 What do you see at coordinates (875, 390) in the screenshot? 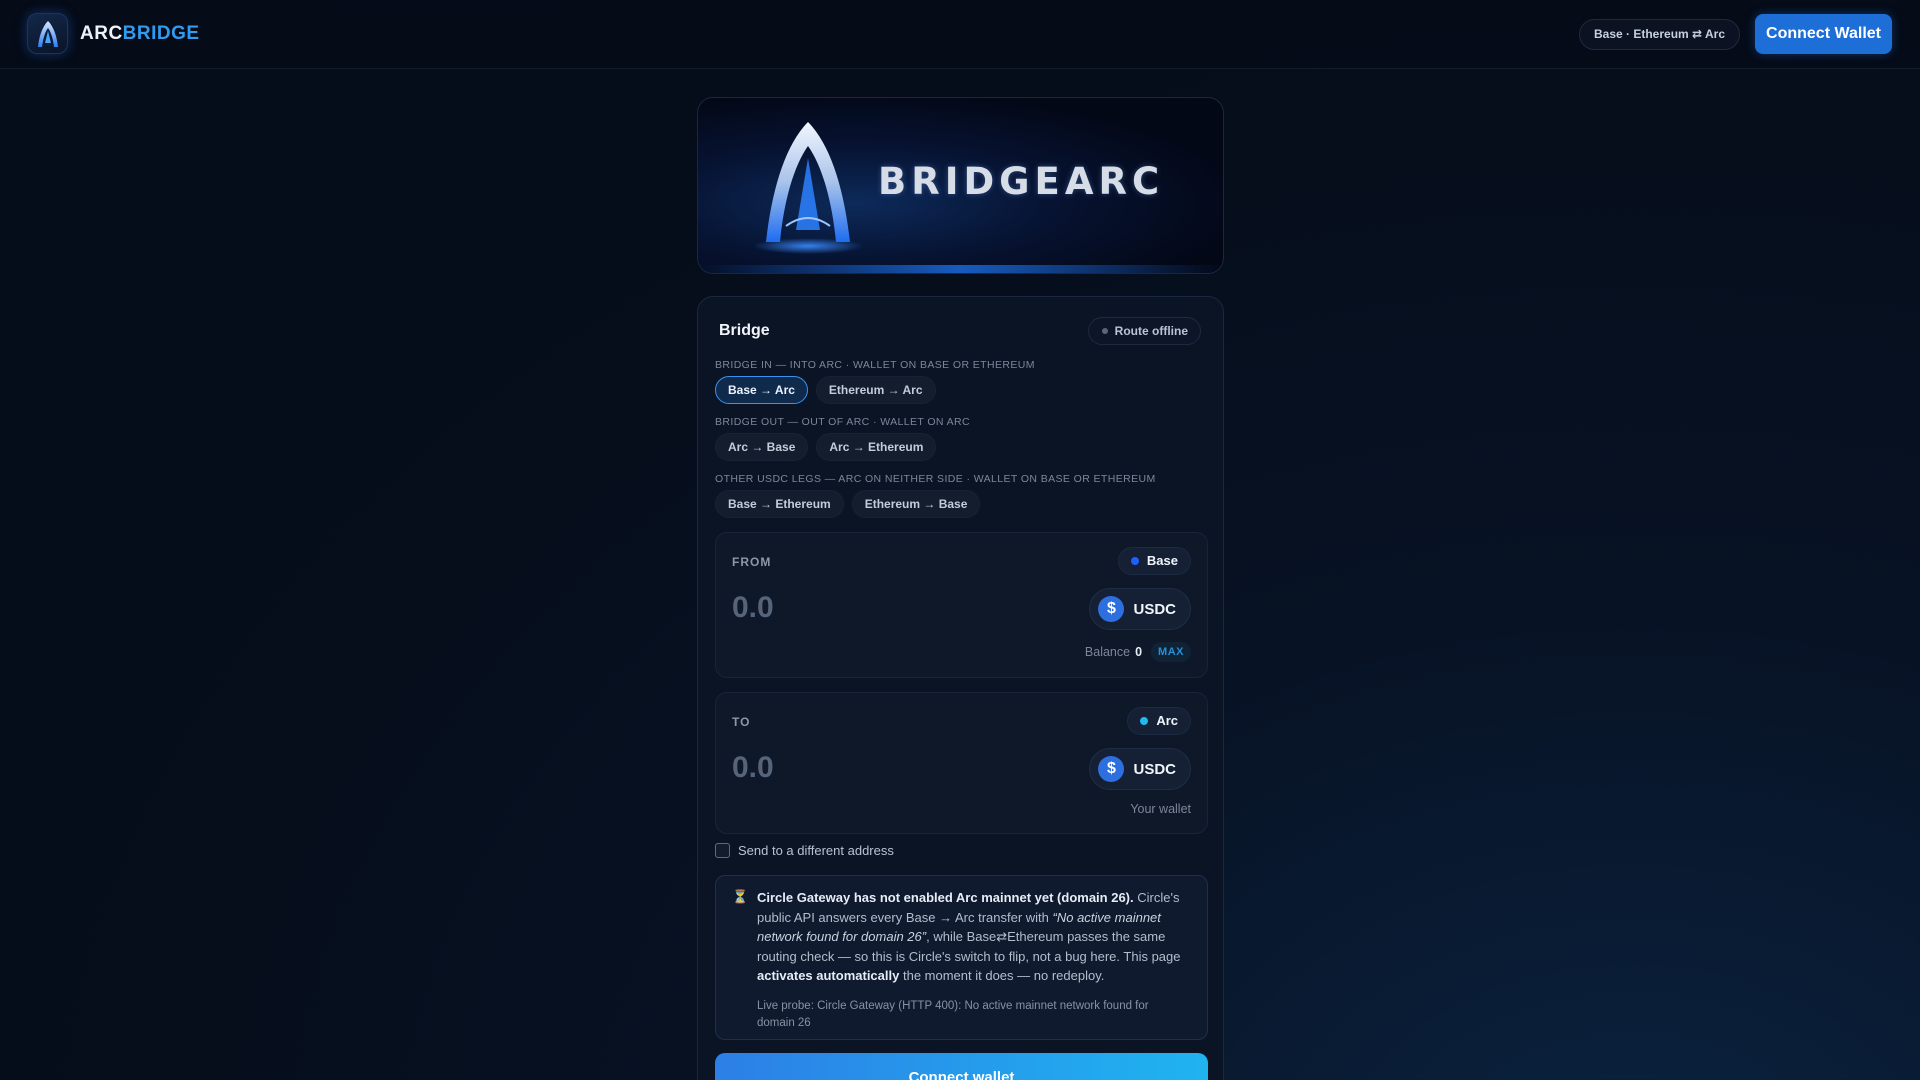
I see `route-chip-ethereum-arc: Ethereum → Arc` at bounding box center [875, 390].